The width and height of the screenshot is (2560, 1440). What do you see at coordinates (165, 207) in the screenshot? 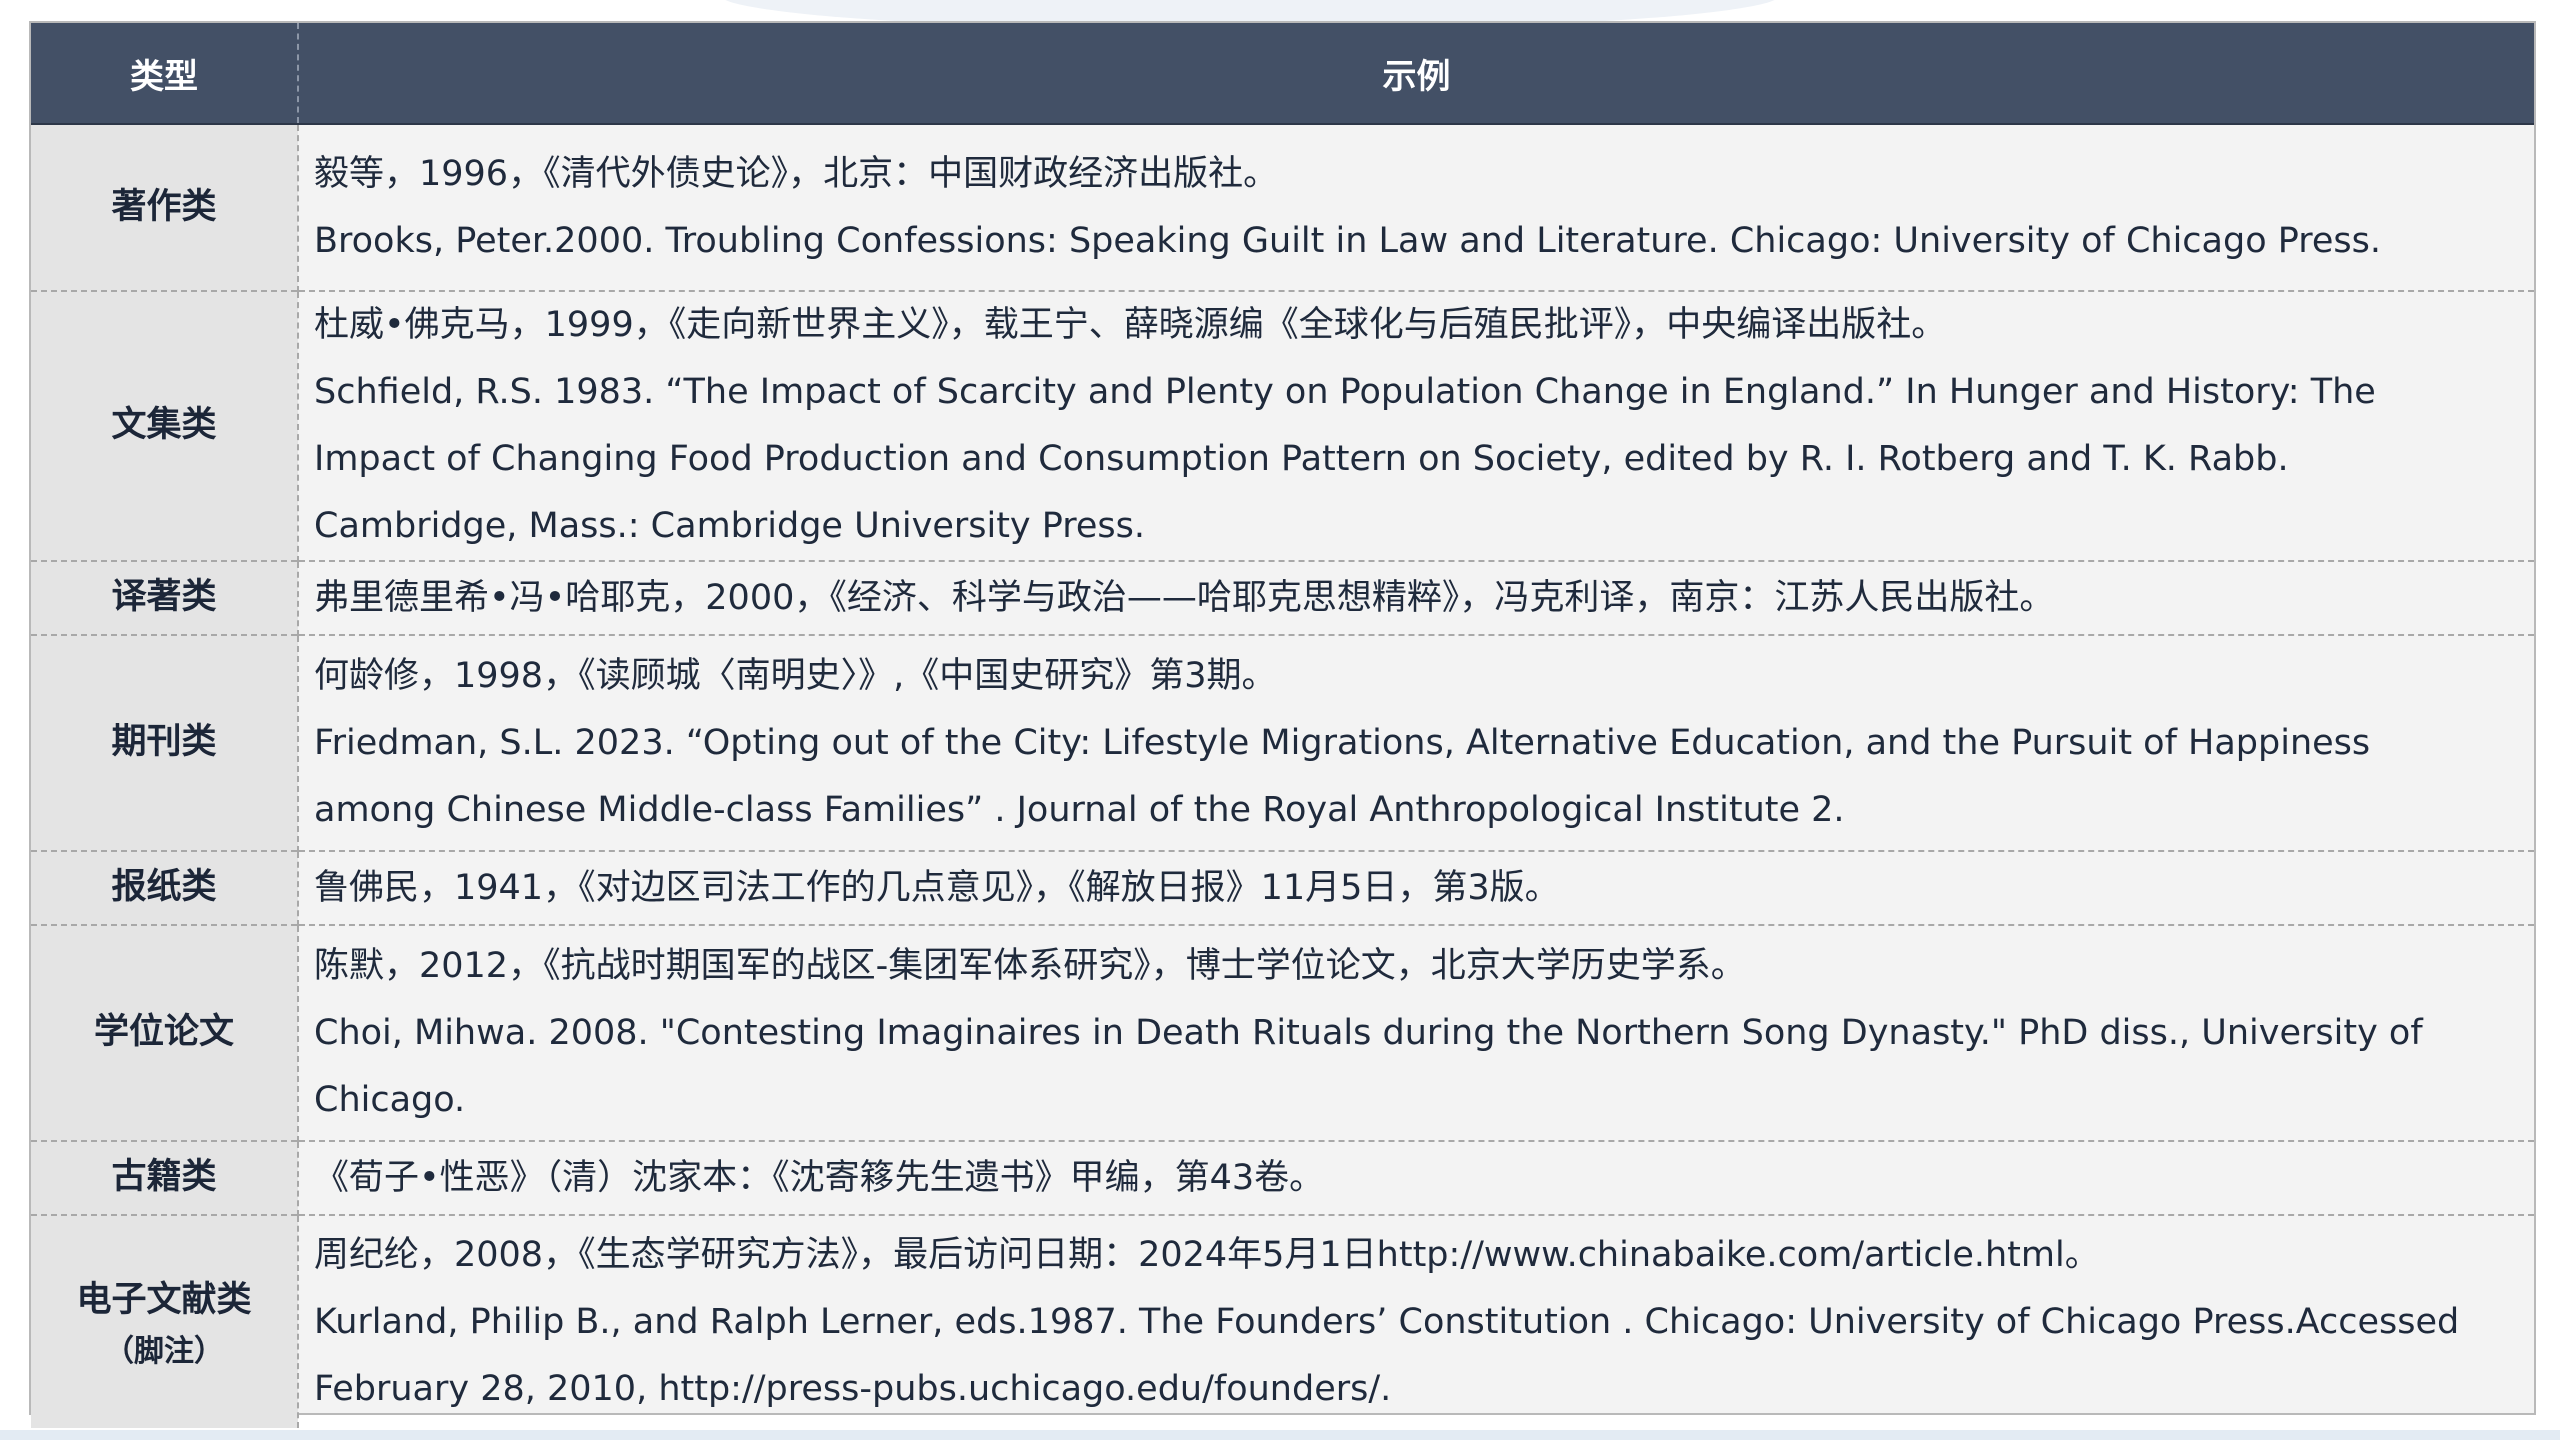
I see `row-type-label: 著作类` at bounding box center [165, 207].